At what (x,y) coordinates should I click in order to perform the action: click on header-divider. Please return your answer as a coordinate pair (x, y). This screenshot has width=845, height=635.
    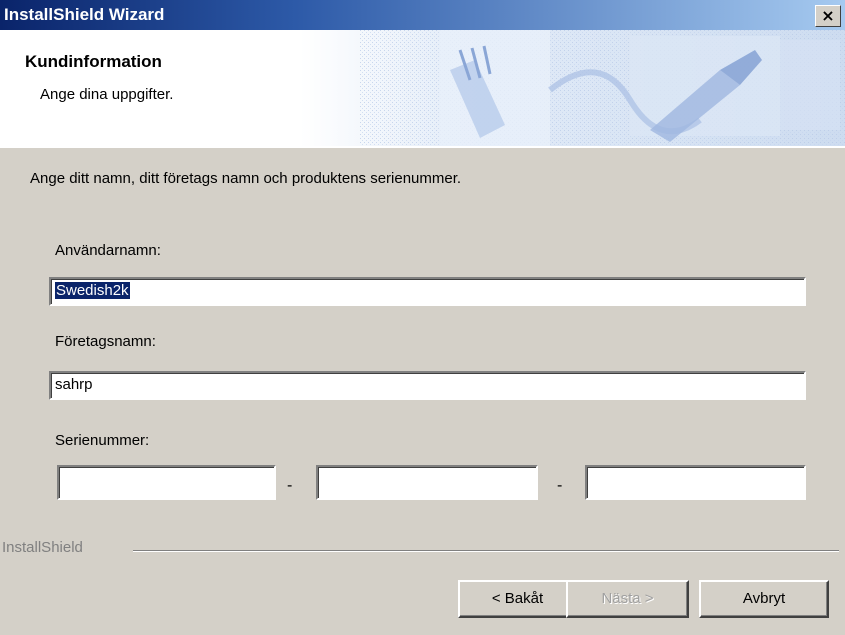
    Looking at the image, I should click on (422, 147).